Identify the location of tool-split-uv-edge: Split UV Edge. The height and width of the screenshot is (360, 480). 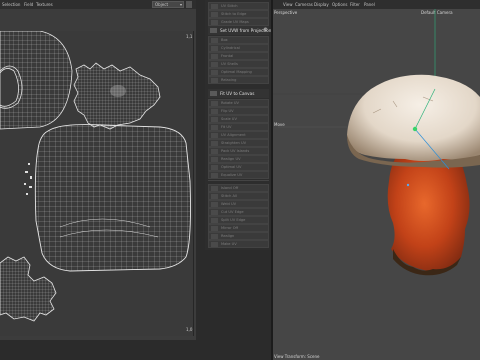
(238, 220).